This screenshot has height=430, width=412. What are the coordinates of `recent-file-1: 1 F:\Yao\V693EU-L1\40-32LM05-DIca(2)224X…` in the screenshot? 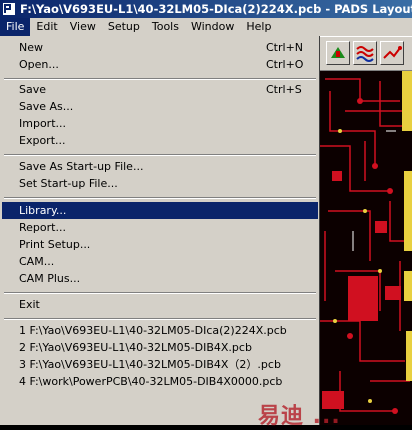 It's located at (160, 330).